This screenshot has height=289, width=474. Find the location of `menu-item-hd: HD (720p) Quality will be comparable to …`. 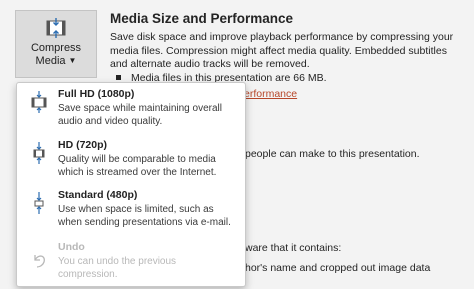

menu-item-hd: HD (720p) Quality will be comparable to … is located at coordinates (130, 161).